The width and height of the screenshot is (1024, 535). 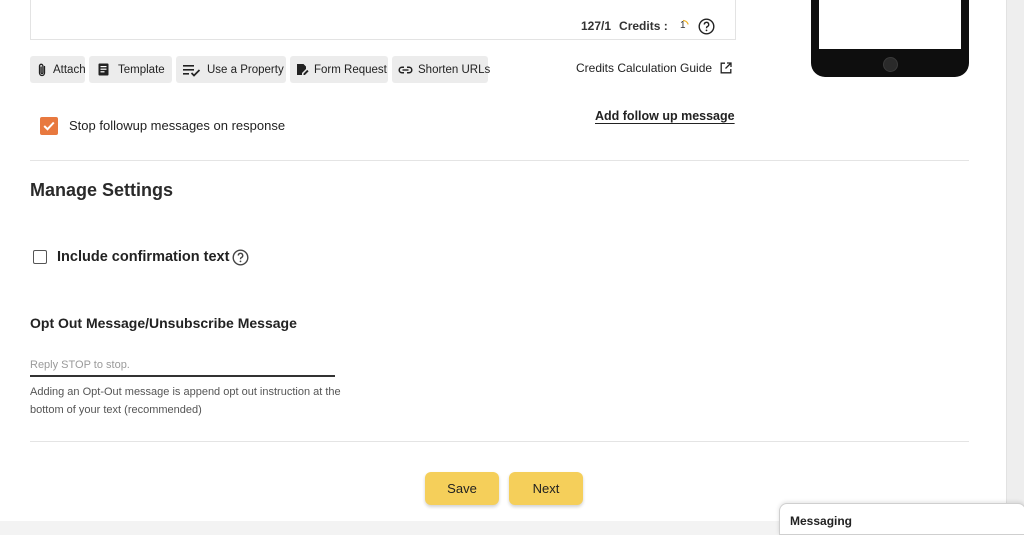 I want to click on playlist-check-icon, so click(x=192, y=70).